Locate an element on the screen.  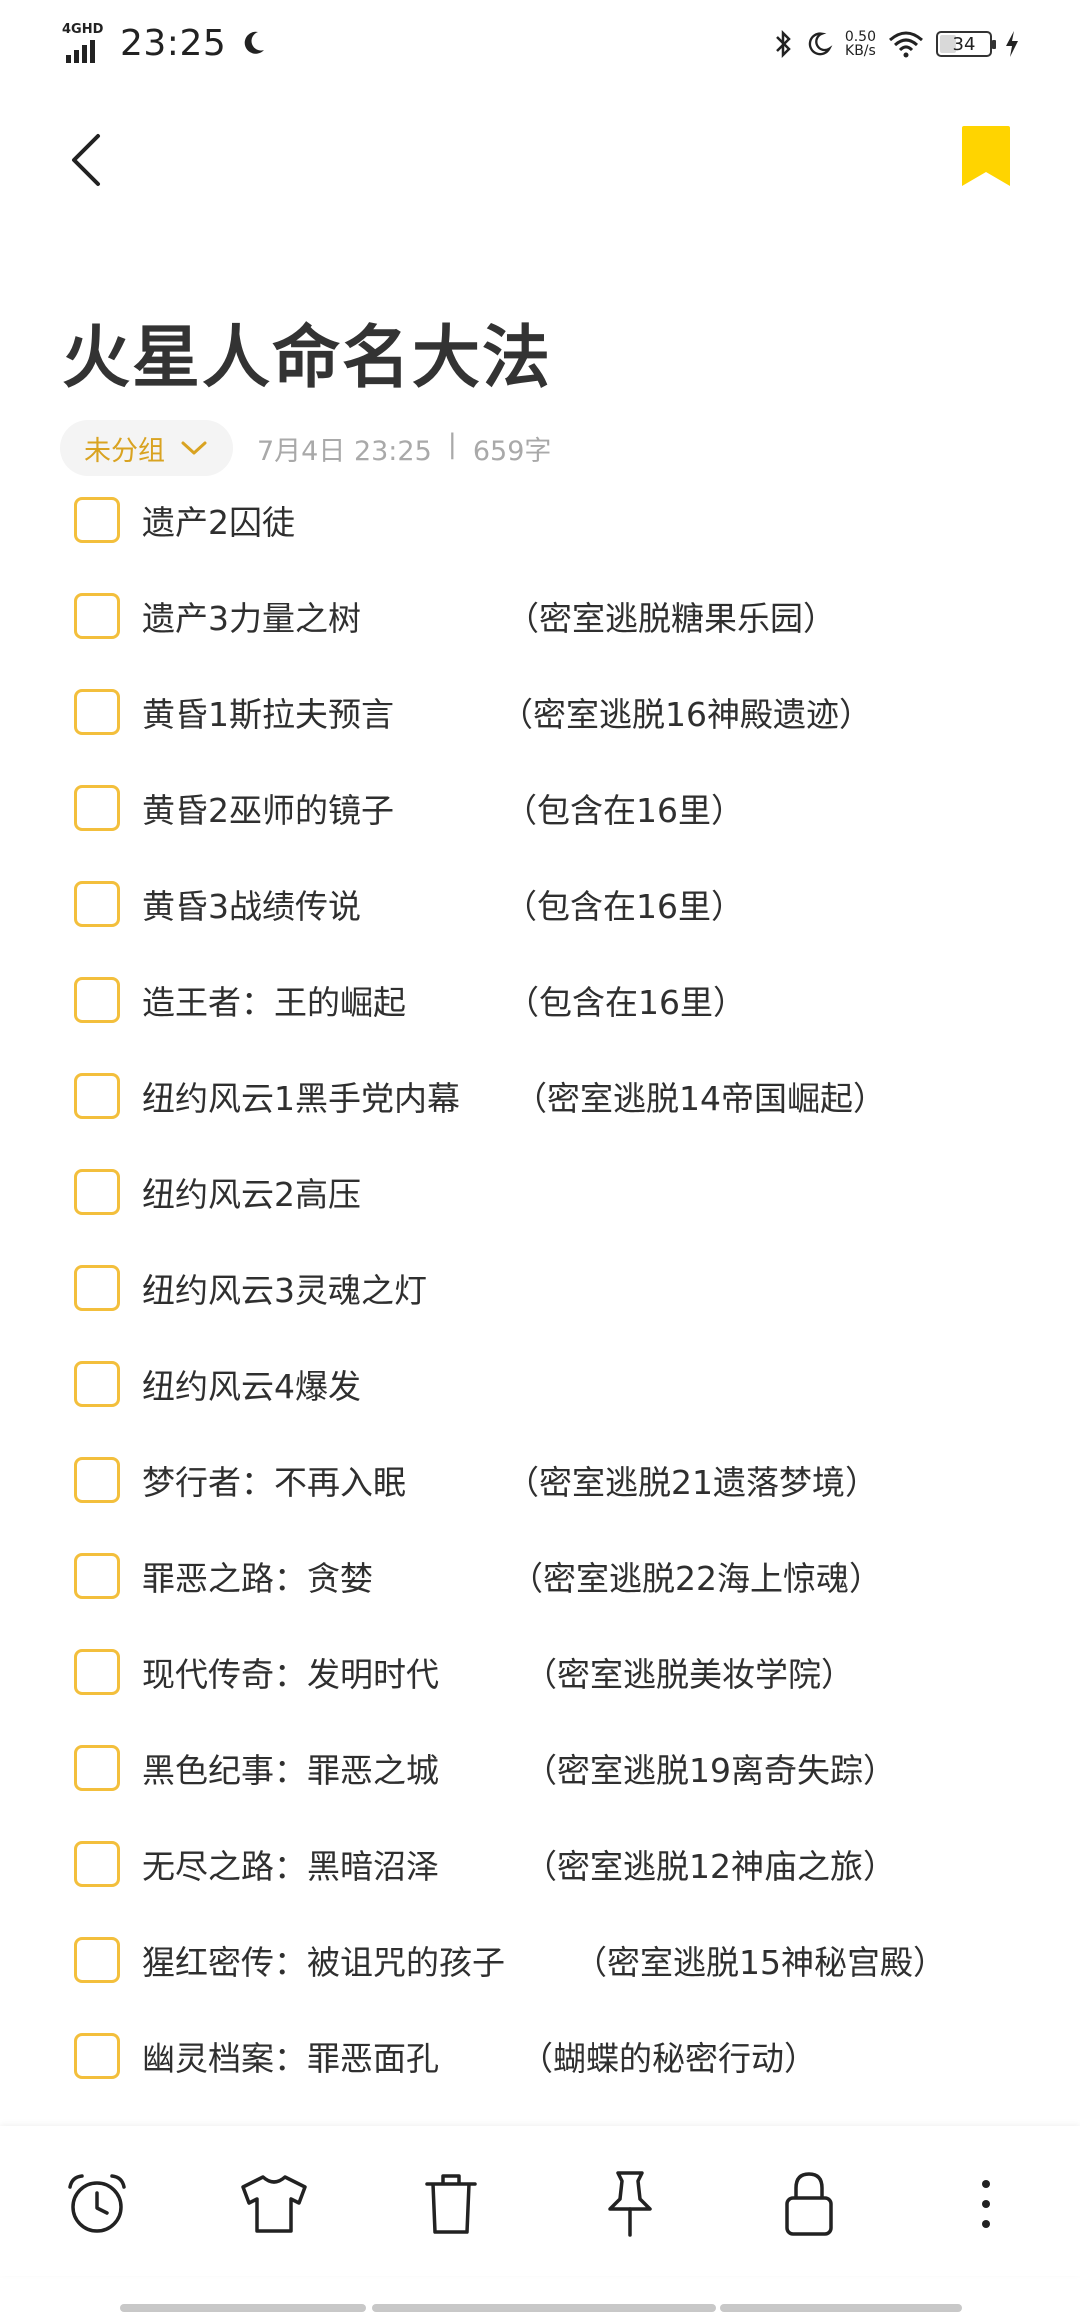
list-item: 黄昏1斯拉夫预言 （密室逃脱16神殿遗迹） is located at coordinates (554, 712).